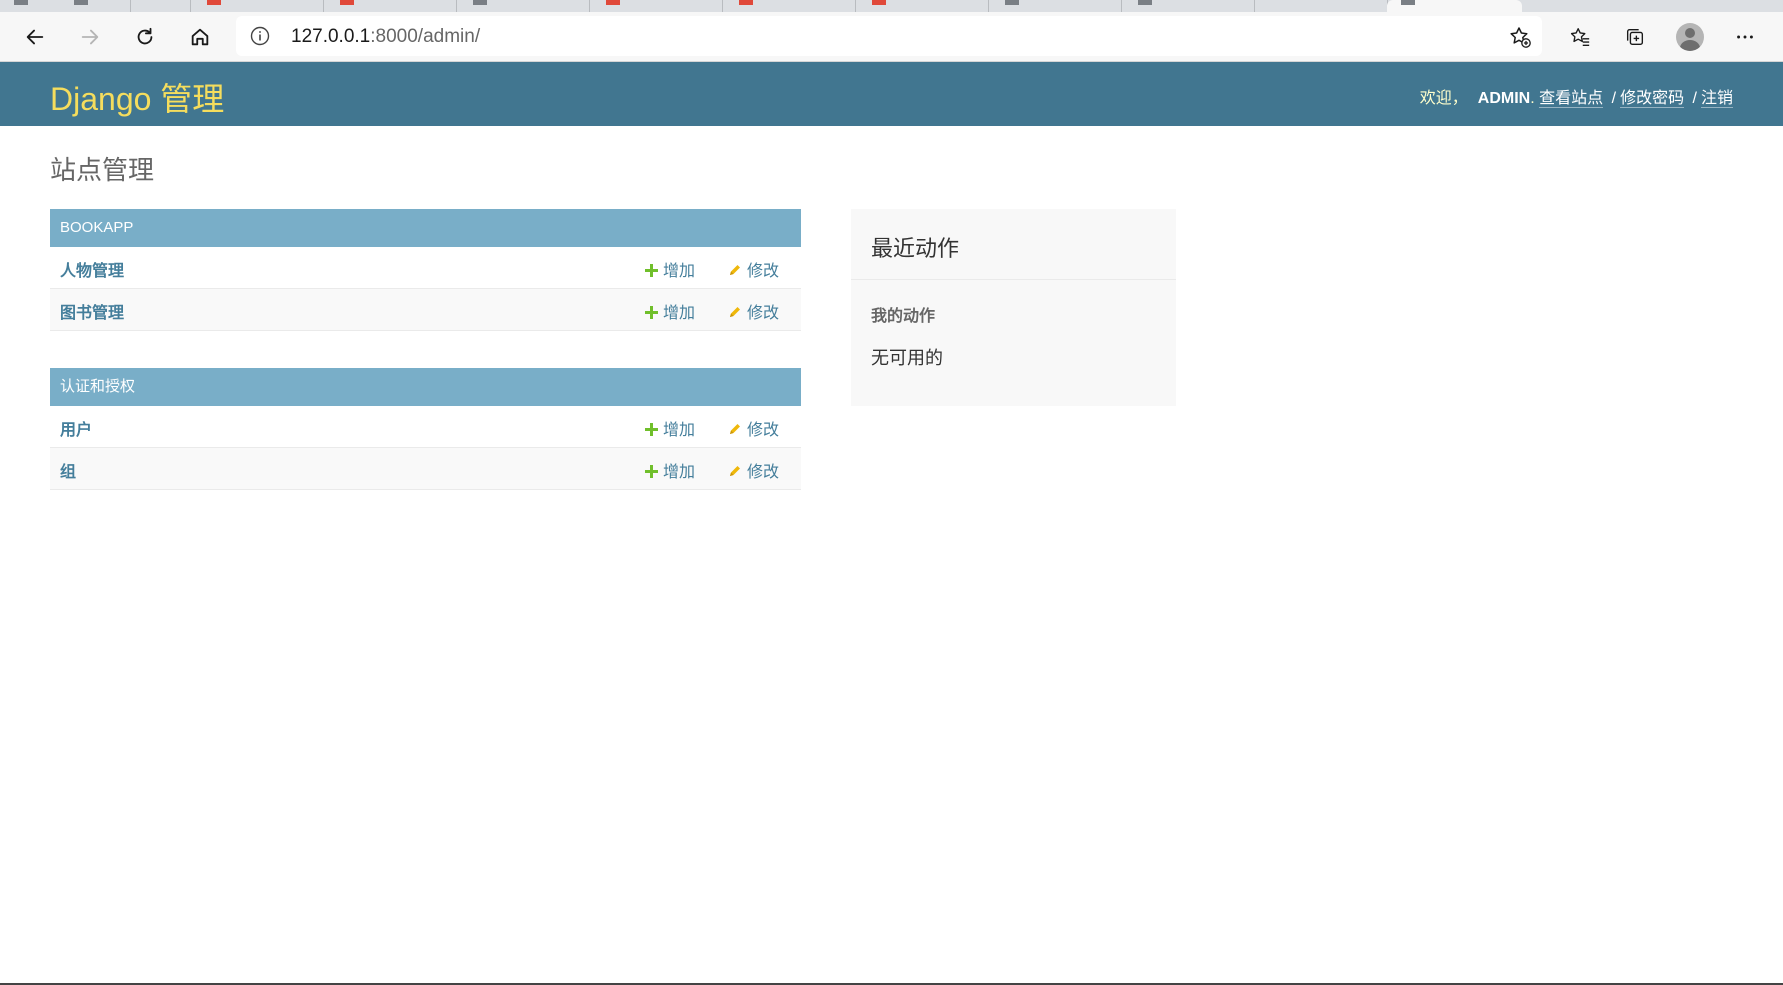 The image size is (1783, 985). Describe the element at coordinates (1520, 37) in the screenshot. I see `add-favorite-icon` at that location.